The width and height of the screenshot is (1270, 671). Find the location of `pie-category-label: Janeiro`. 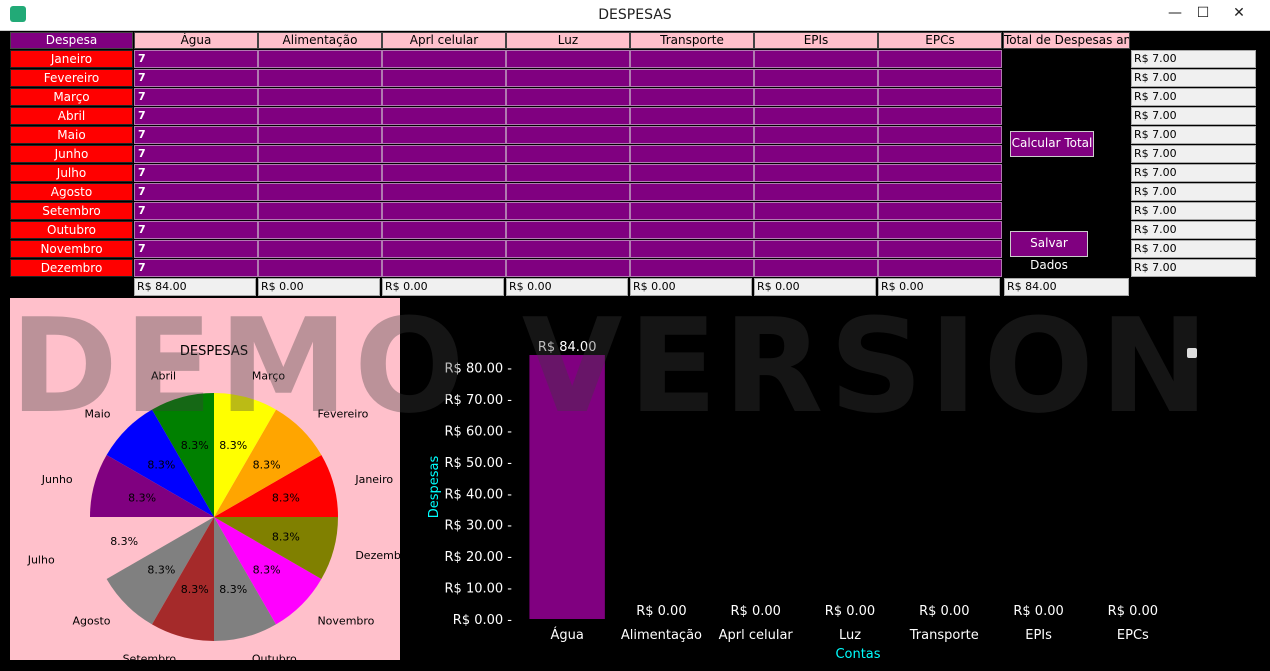

pie-category-label: Janeiro is located at coordinates (373, 479).